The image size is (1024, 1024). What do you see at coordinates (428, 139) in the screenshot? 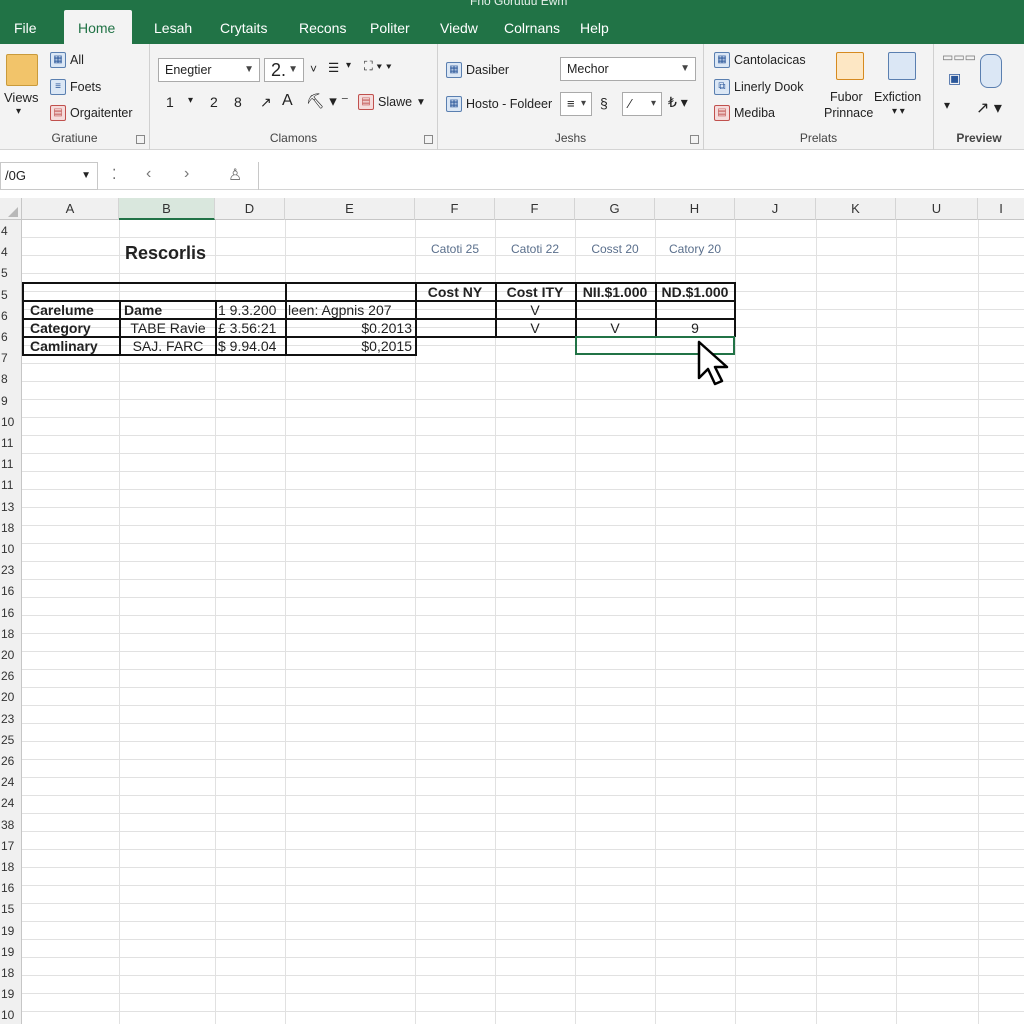
I see `dialog-launcher-icon` at bounding box center [428, 139].